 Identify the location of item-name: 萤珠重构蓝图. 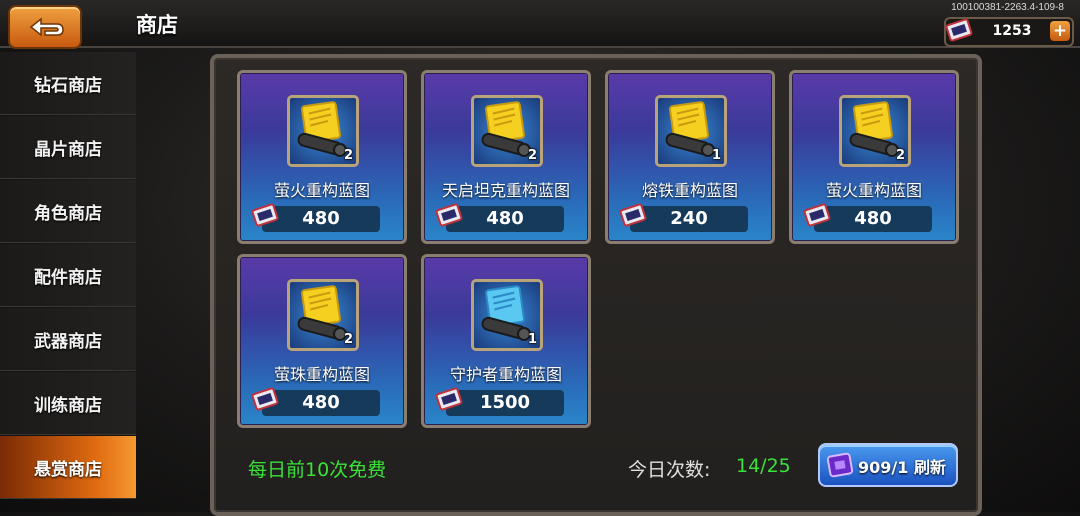
(321, 374).